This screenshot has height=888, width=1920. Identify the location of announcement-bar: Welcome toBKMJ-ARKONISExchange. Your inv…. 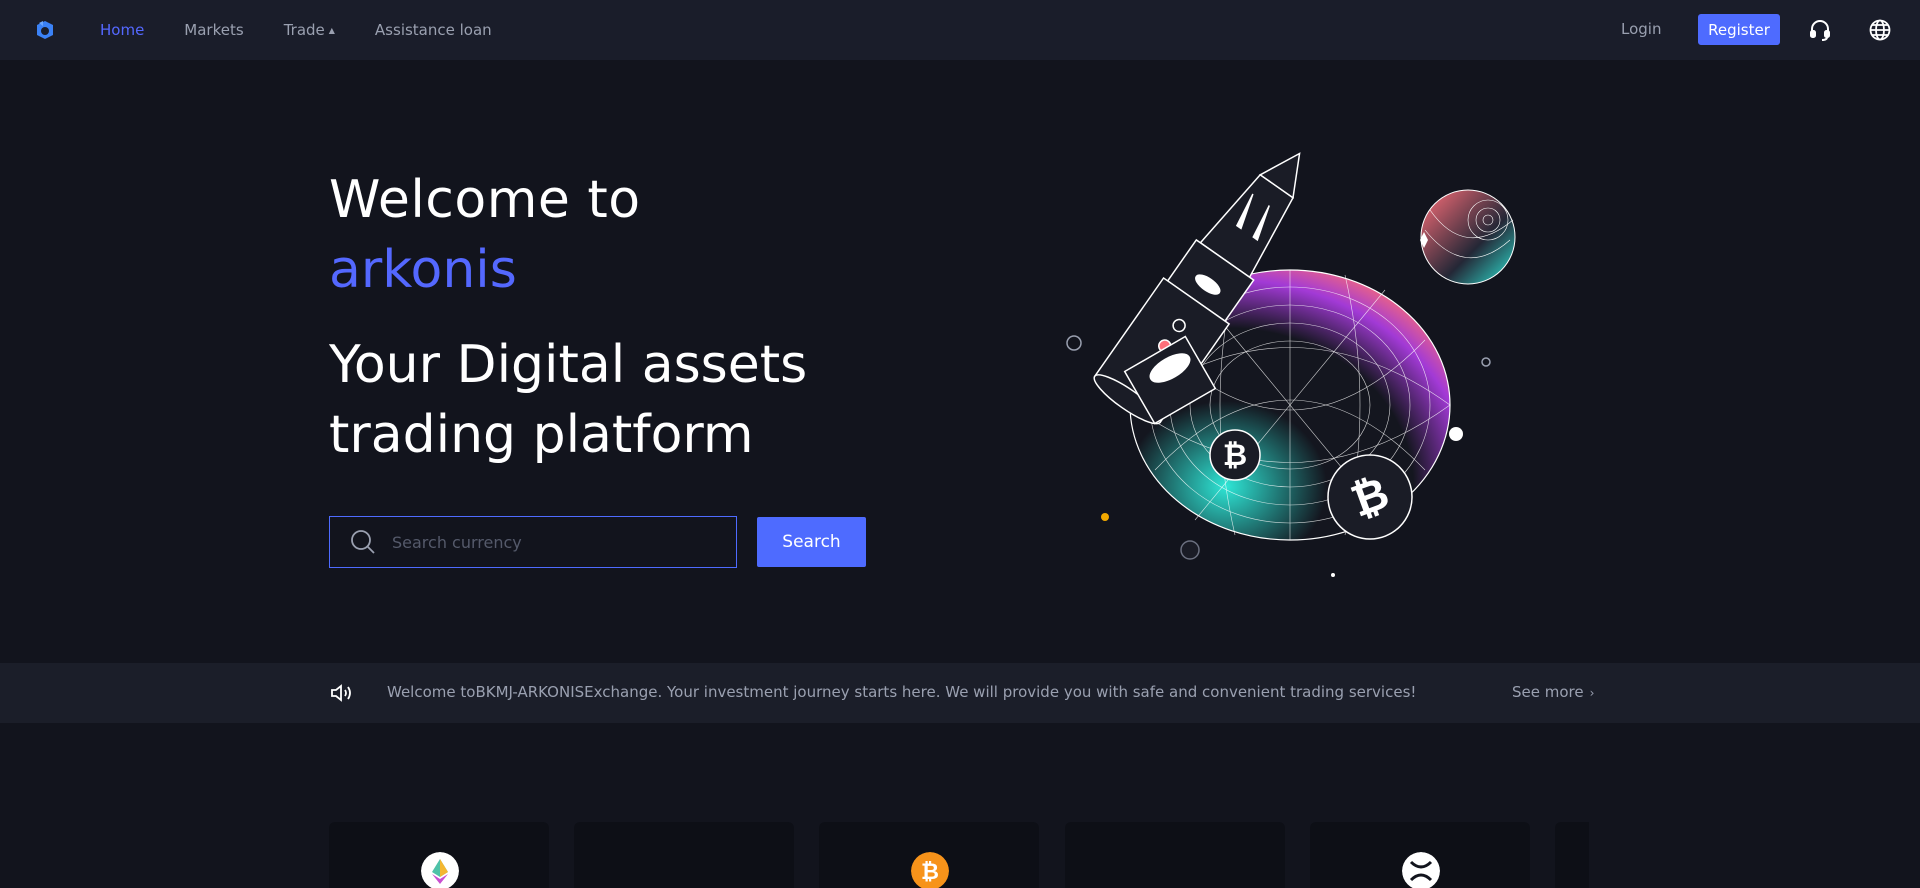
(960, 693).